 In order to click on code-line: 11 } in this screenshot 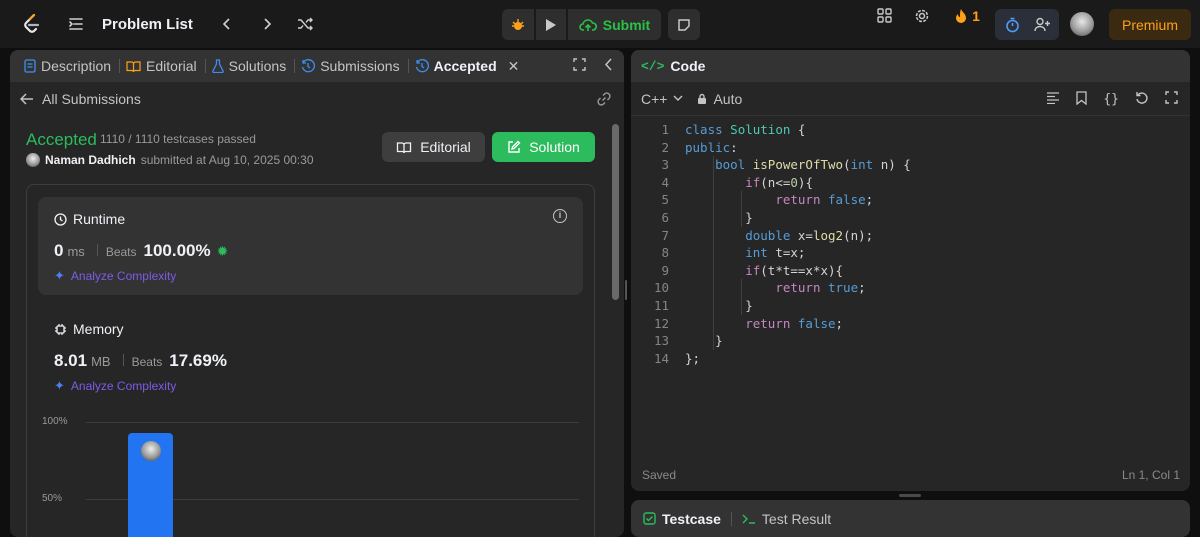, I will do `click(910, 306)`.